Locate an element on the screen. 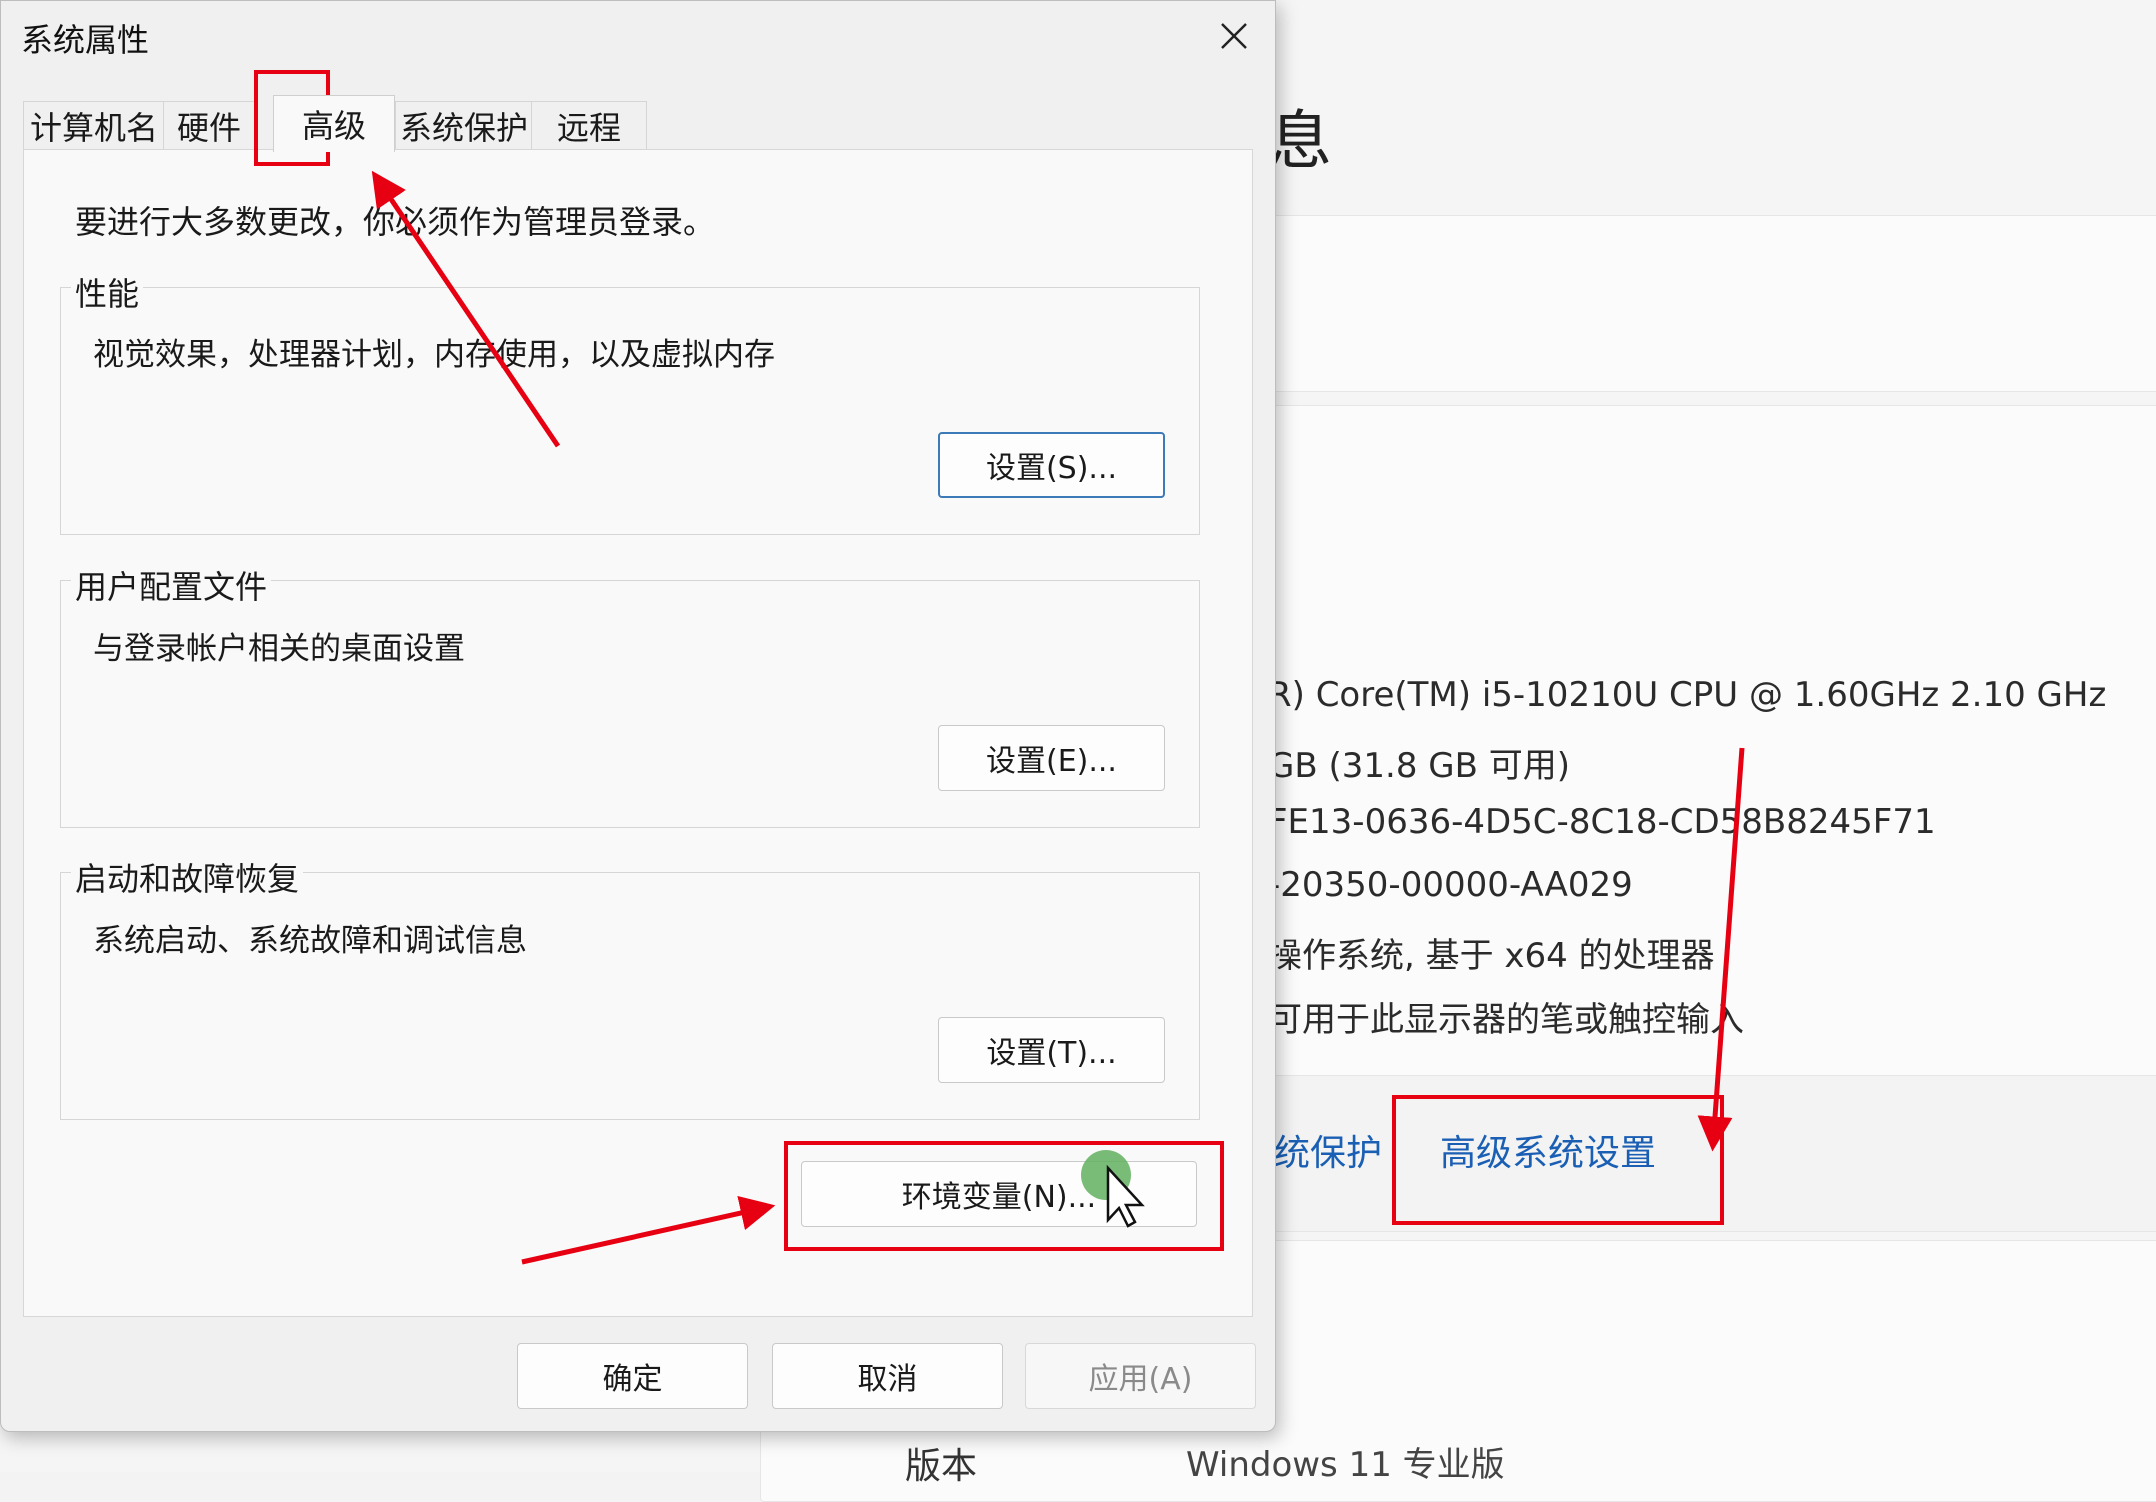 Image resolution: width=2156 pixels, height=1502 pixels. arrow-to-advanced-link is located at coordinates (1721, 949).